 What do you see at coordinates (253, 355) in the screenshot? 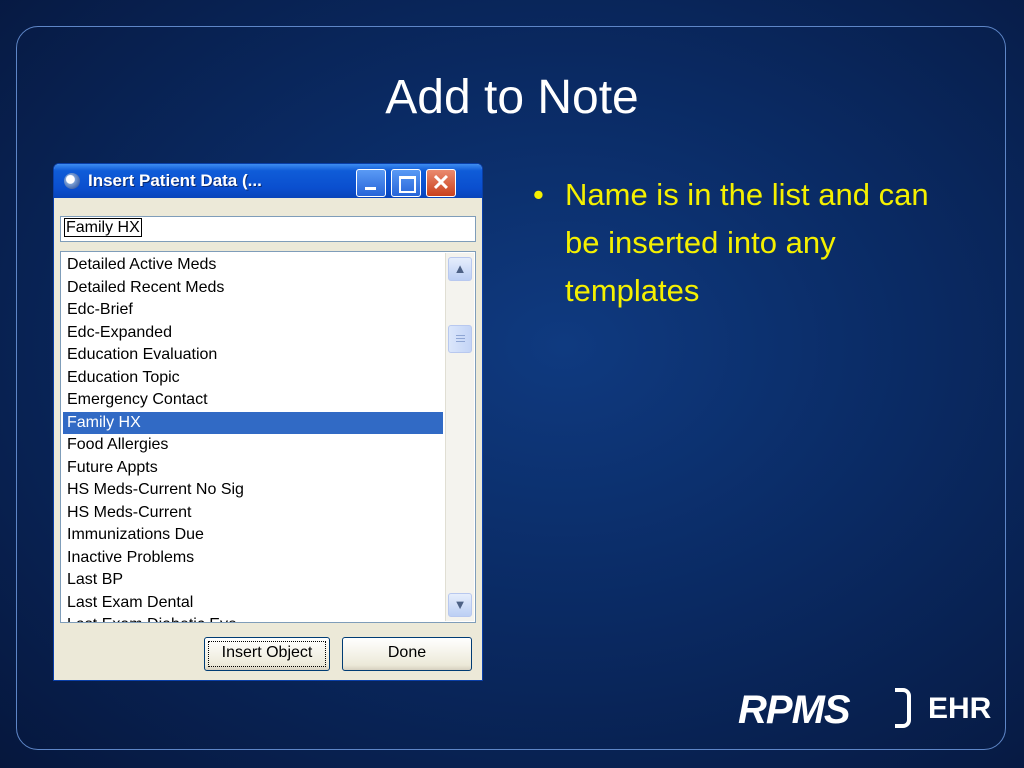
I see `list-item: Education Evaluation` at bounding box center [253, 355].